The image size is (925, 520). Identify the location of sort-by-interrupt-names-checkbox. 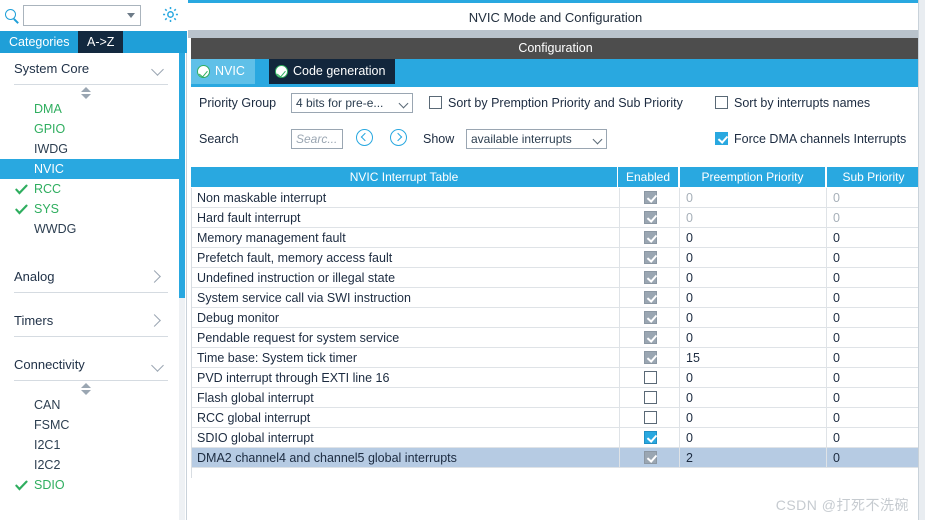
(721, 102).